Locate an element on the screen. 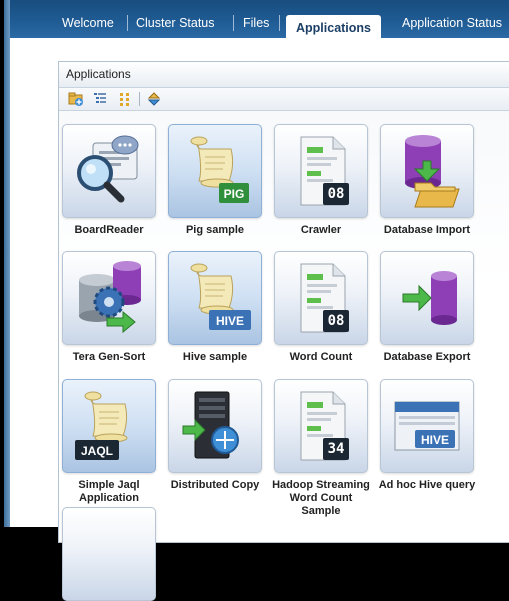  app-partial is located at coordinates (109, 554).